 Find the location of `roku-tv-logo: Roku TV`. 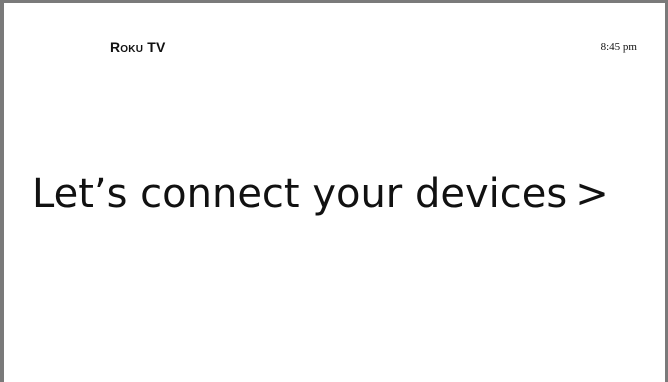

roku-tv-logo: Roku TV is located at coordinates (138, 47).